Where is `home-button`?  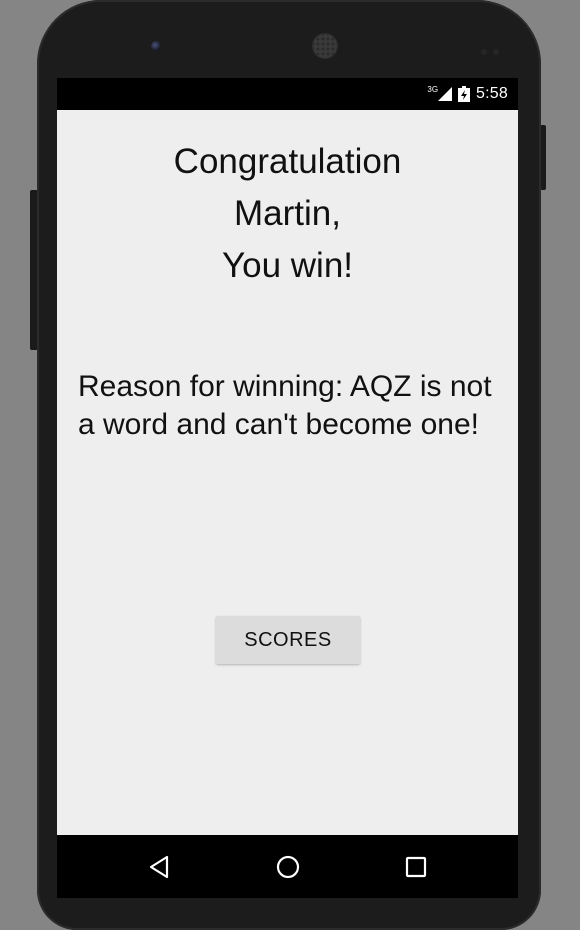 home-button is located at coordinates (288, 867).